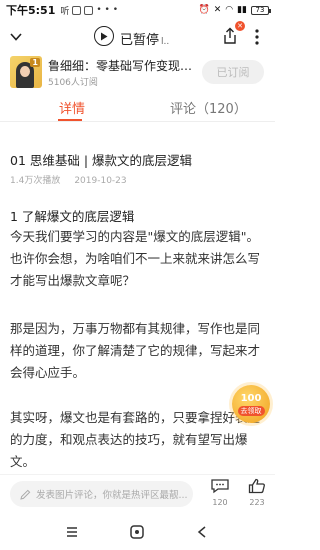  Describe the element at coordinates (65, 11) in the screenshot. I see `status-listen-text: 听` at that location.